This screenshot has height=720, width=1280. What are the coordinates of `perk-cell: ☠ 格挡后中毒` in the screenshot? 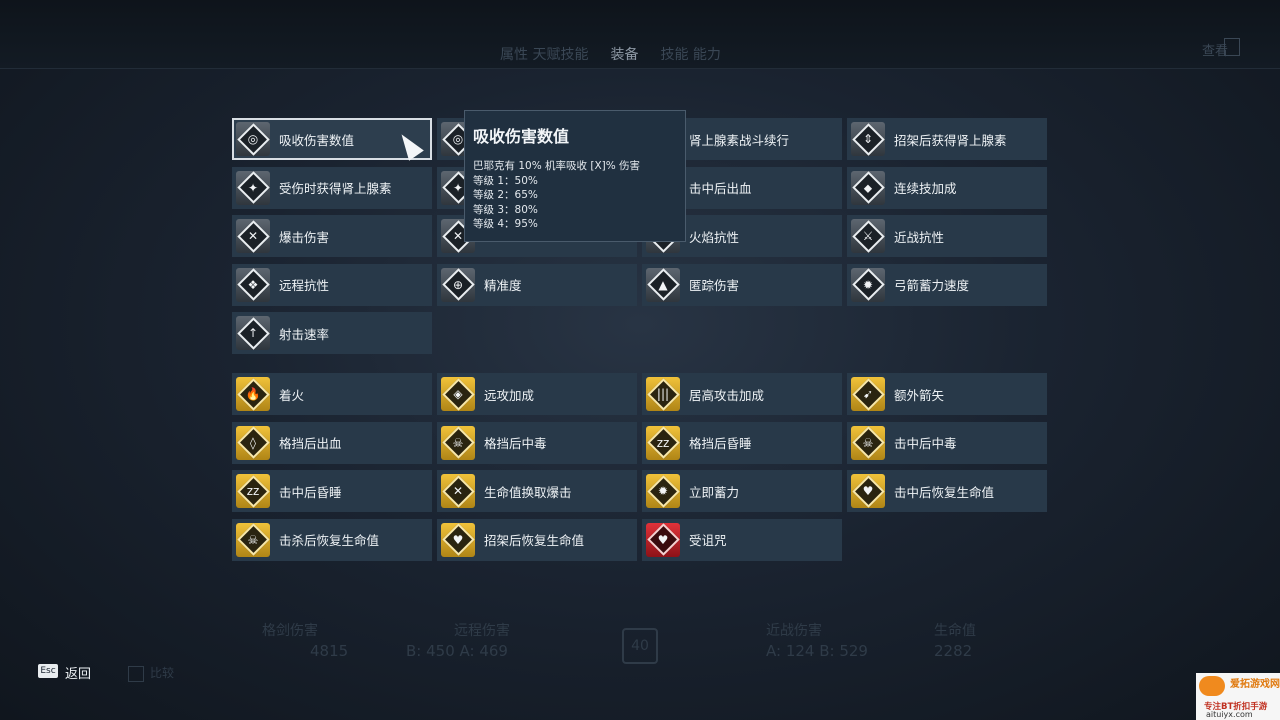 It's located at (537, 442).